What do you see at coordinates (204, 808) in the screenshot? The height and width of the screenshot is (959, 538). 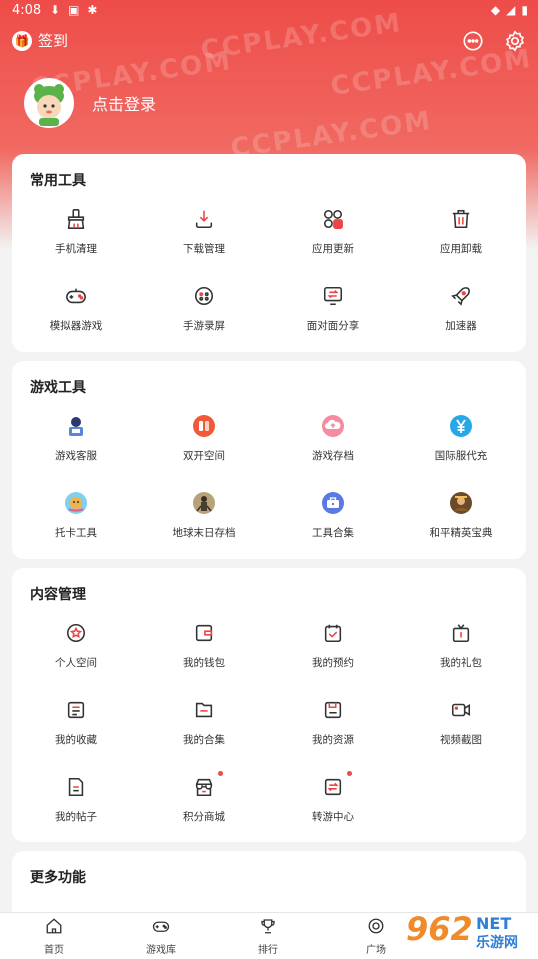 I see `item-points-store: 积分商城` at bounding box center [204, 808].